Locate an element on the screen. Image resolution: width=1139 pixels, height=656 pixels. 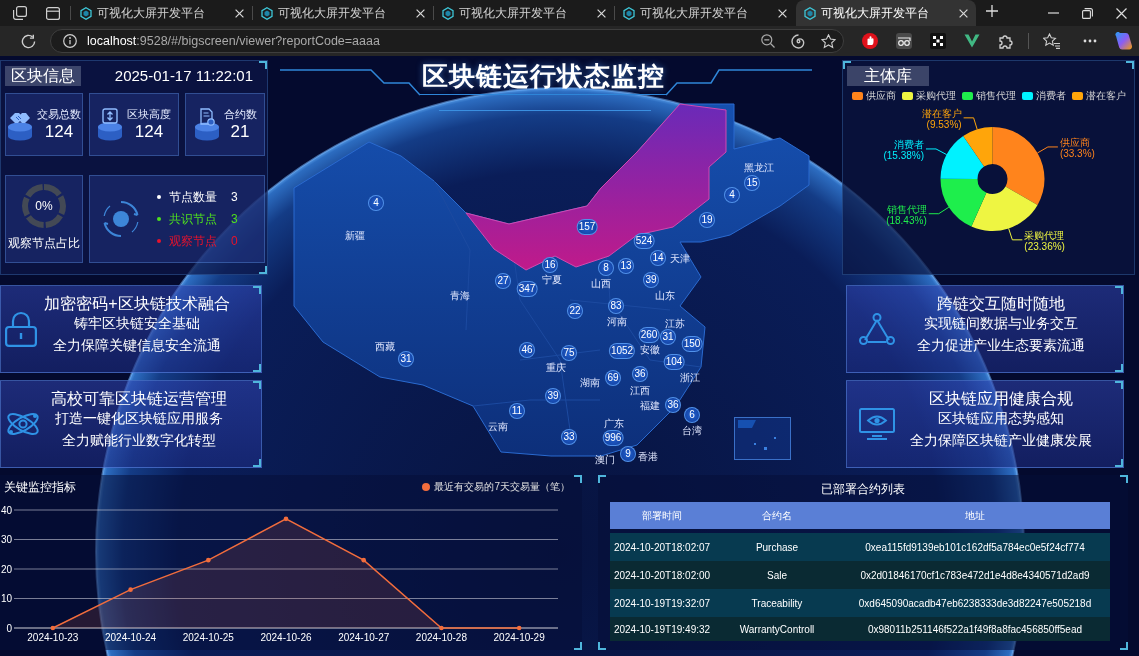
address-bar: localhost:9528/#/bigscreen/viewer?reportCode=aaaa is located at coordinates (447, 41).